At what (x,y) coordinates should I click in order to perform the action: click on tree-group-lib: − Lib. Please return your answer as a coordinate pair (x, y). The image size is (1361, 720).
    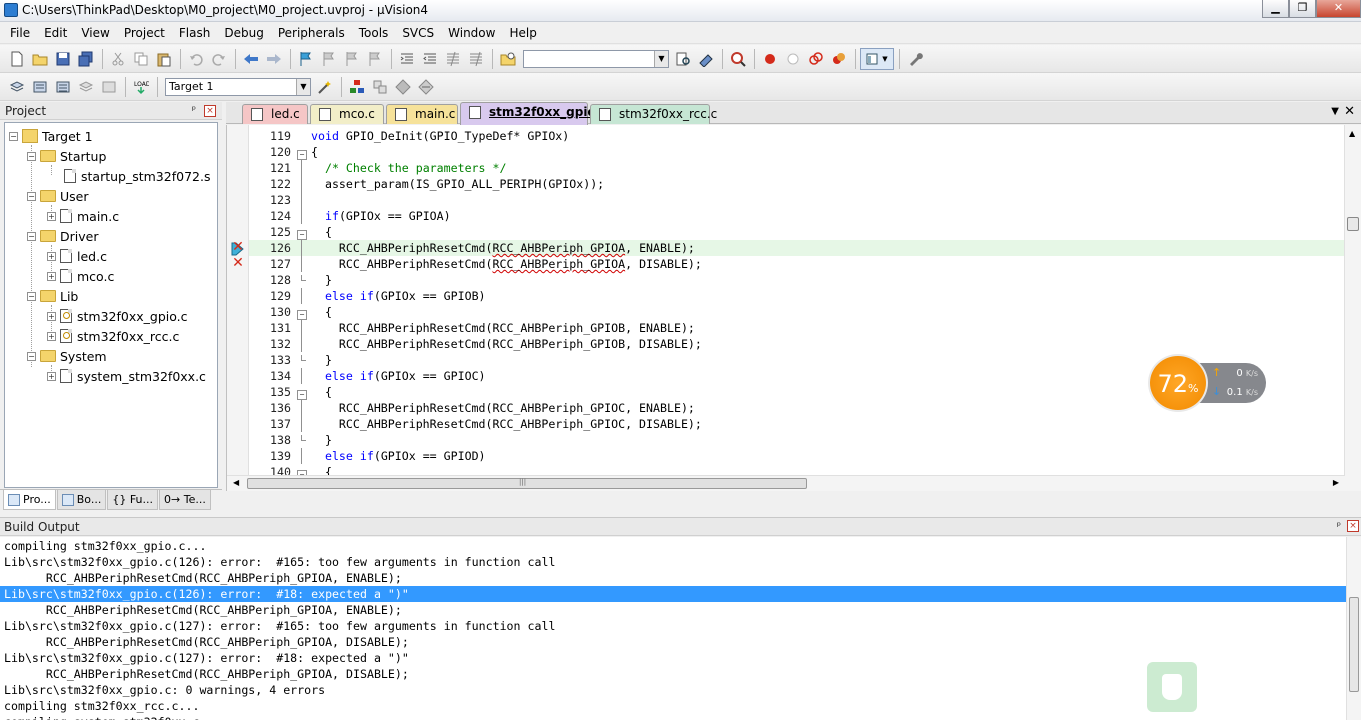
    Looking at the image, I should click on (52, 296).